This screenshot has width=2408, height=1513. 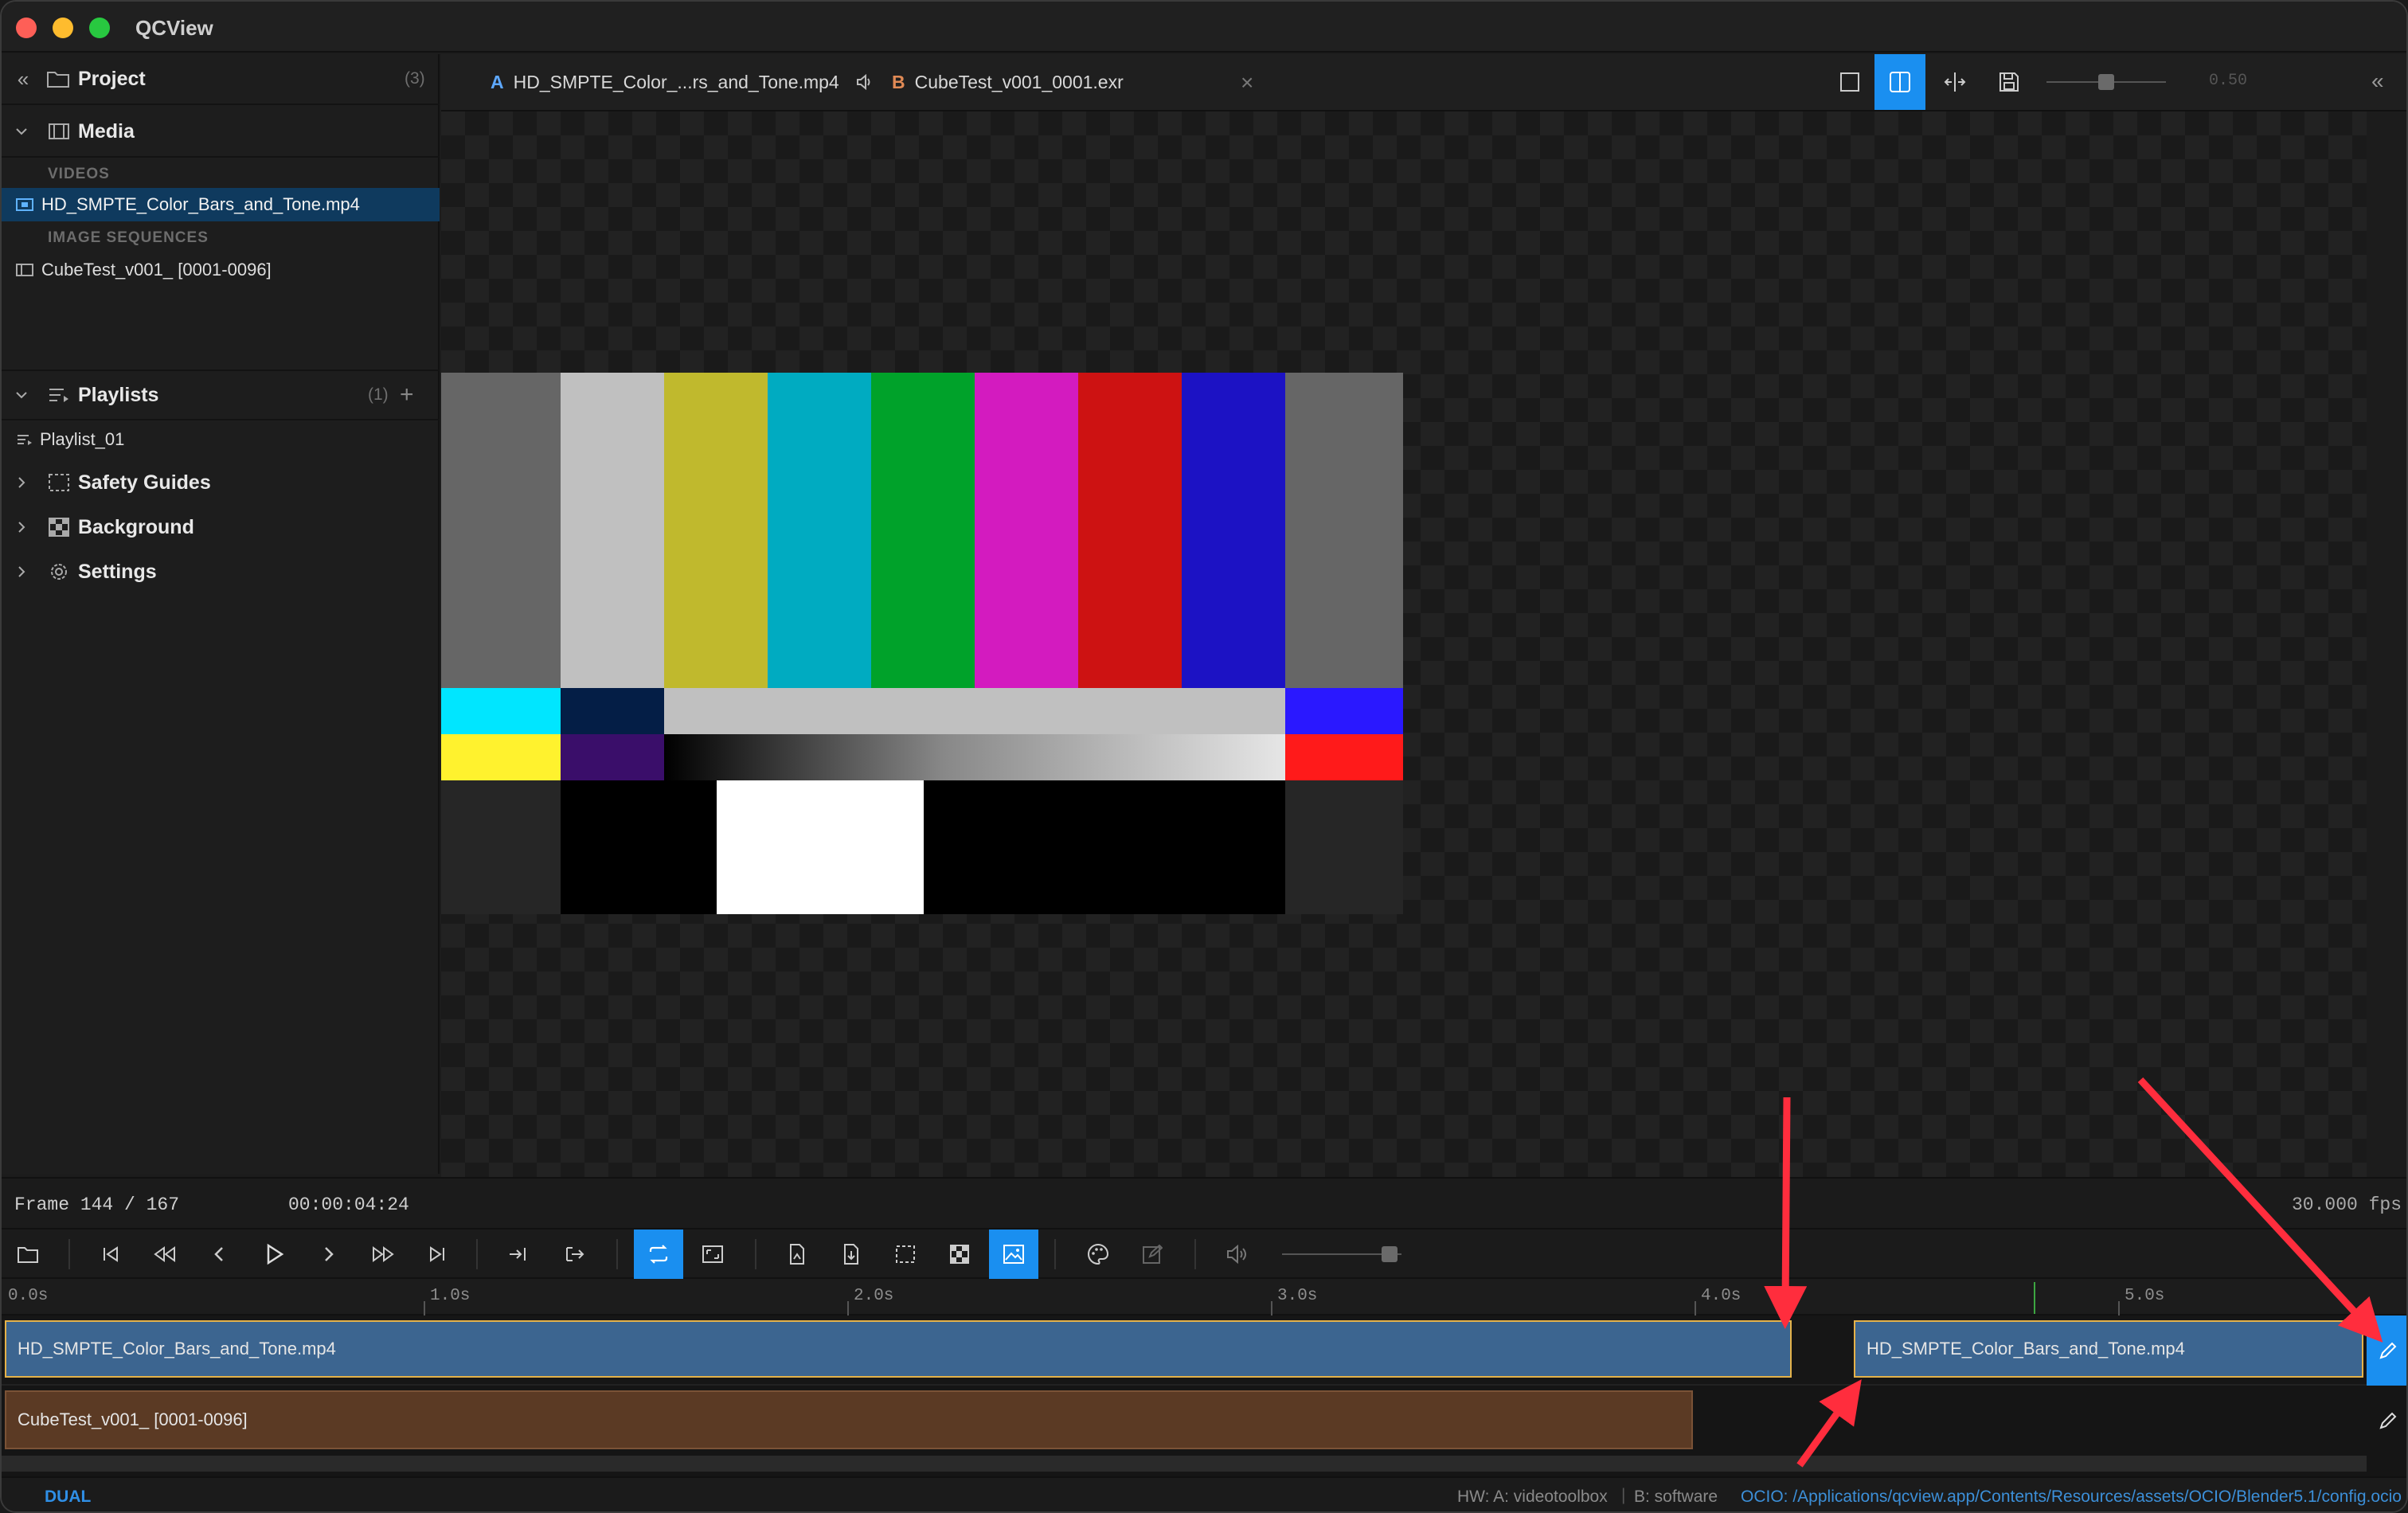 What do you see at coordinates (28, 1254) in the screenshot?
I see `open-file-button` at bounding box center [28, 1254].